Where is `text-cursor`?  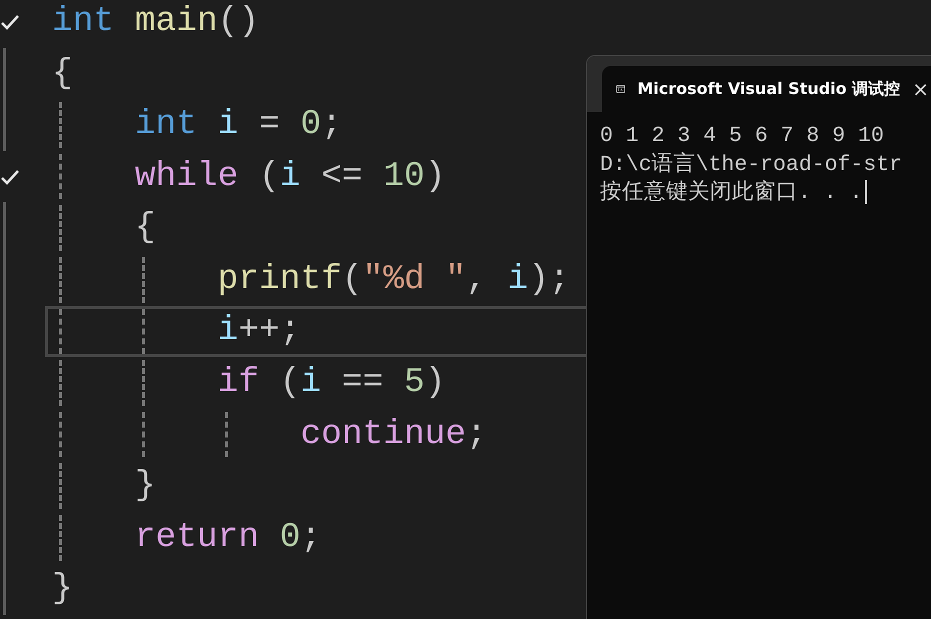
text-cursor is located at coordinates (865, 192).